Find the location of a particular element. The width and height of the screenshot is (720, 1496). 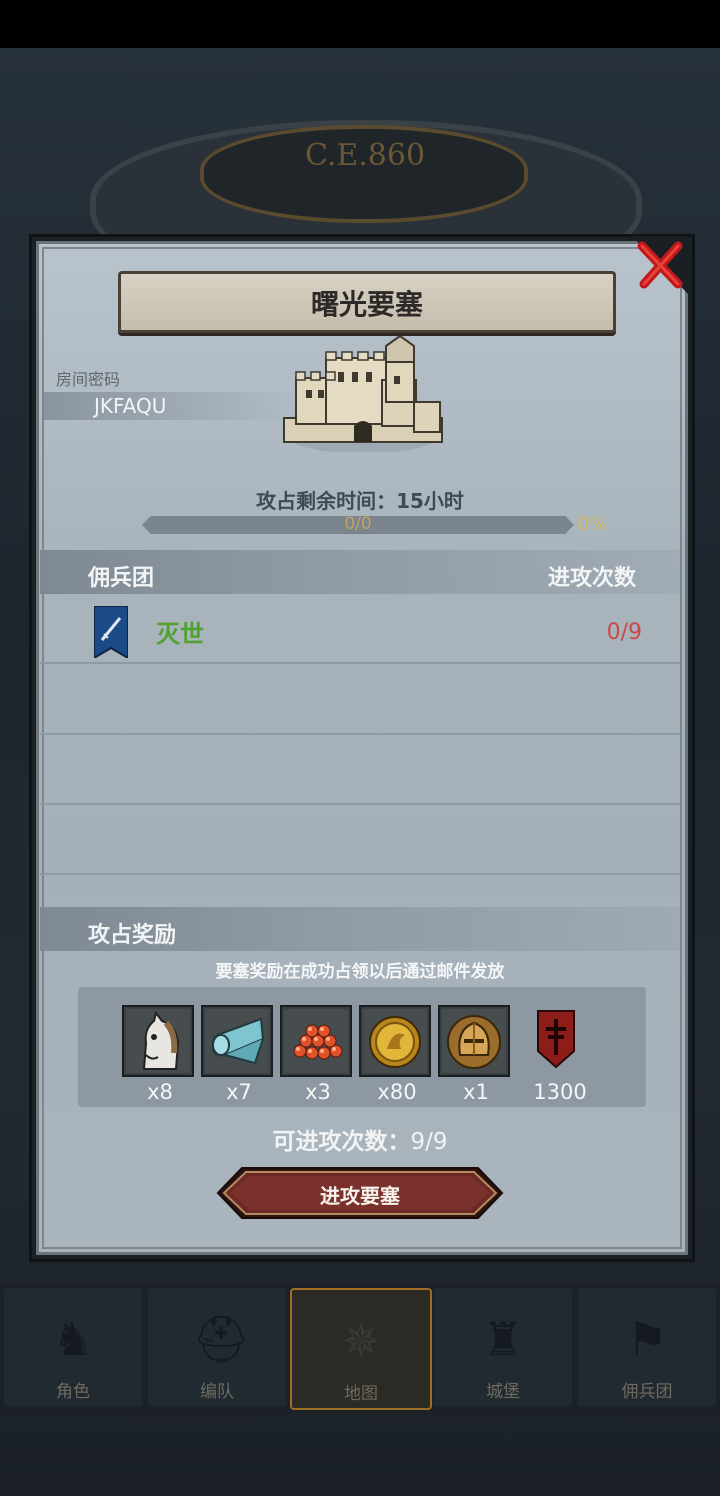

reward-qty: 1300 is located at coordinates (560, 1092).